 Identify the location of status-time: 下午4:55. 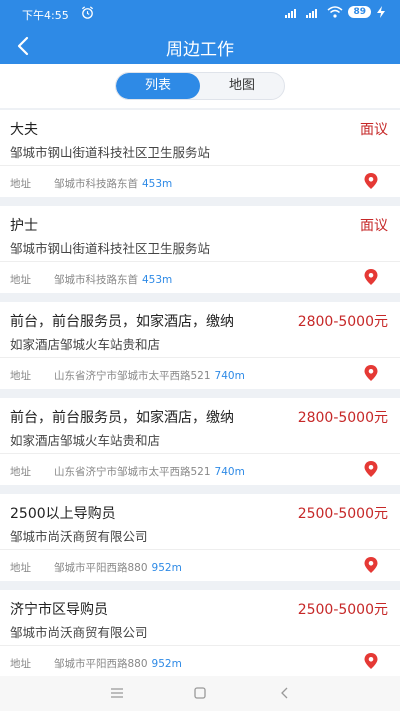
(45, 15).